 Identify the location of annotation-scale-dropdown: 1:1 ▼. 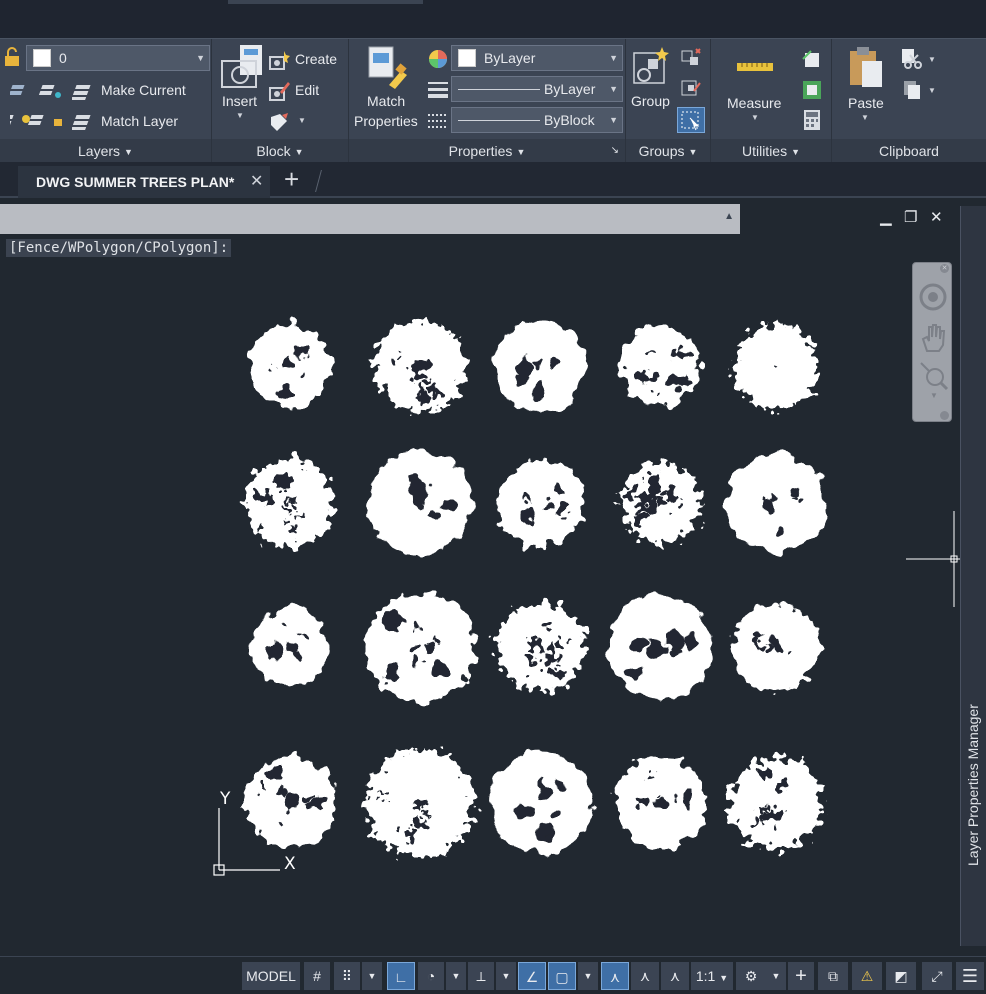
(712, 976).